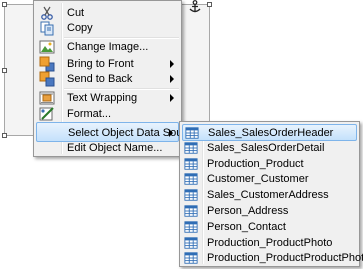 This screenshot has height=269, width=363. Describe the element at coordinates (47, 79) in the screenshot. I see `send-to-back-icon` at that location.